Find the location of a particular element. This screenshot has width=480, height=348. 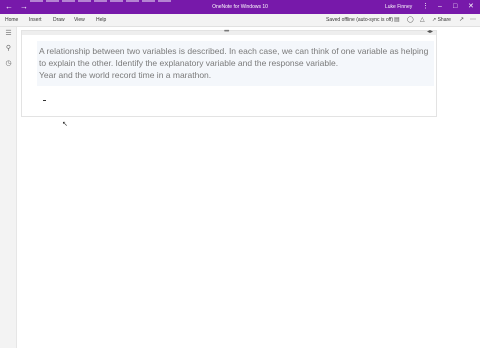

search-icon: ⚲ is located at coordinates (8, 48).